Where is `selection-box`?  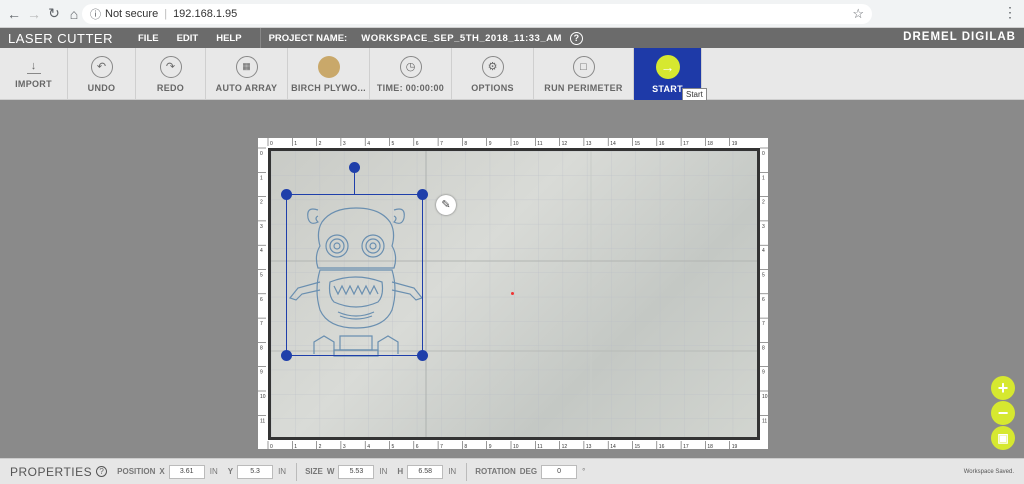
selection-box is located at coordinates (354, 275).